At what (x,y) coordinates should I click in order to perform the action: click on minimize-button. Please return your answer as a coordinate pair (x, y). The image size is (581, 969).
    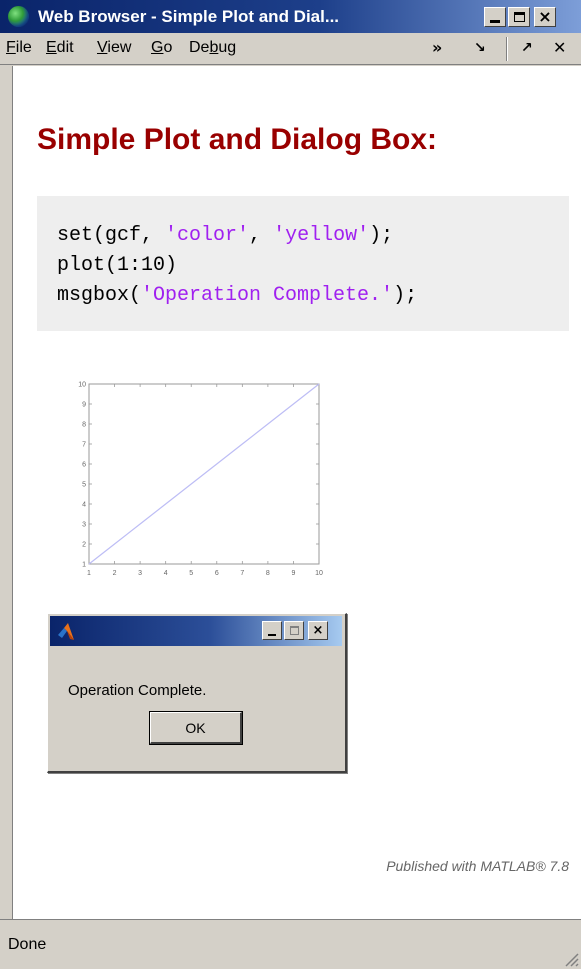
    Looking at the image, I should click on (495, 17).